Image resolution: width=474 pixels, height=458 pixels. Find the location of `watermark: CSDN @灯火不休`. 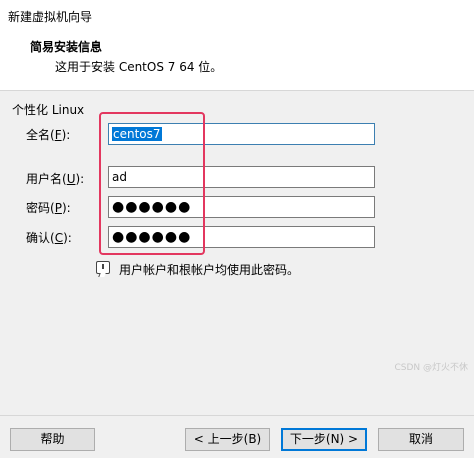

watermark: CSDN @灯火不休 is located at coordinates (431, 368).